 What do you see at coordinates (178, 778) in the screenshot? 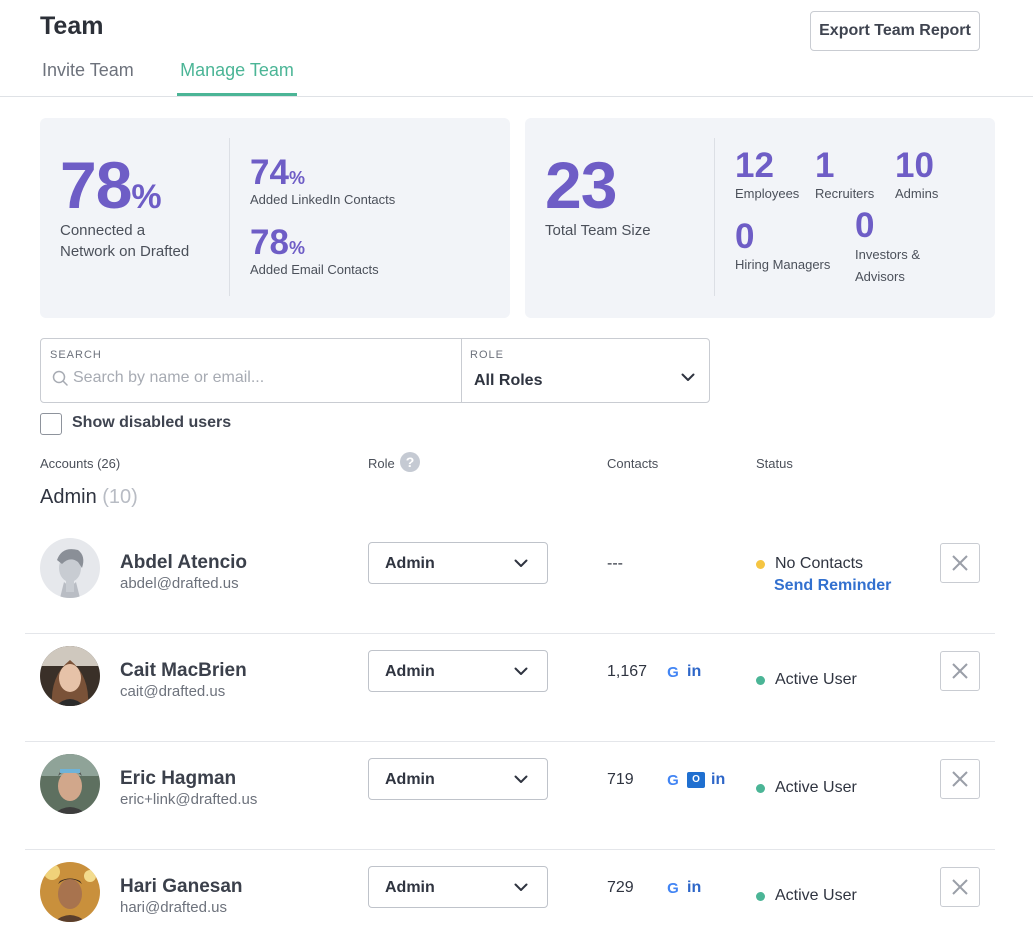
I see `user-name: Eric Hagman` at bounding box center [178, 778].